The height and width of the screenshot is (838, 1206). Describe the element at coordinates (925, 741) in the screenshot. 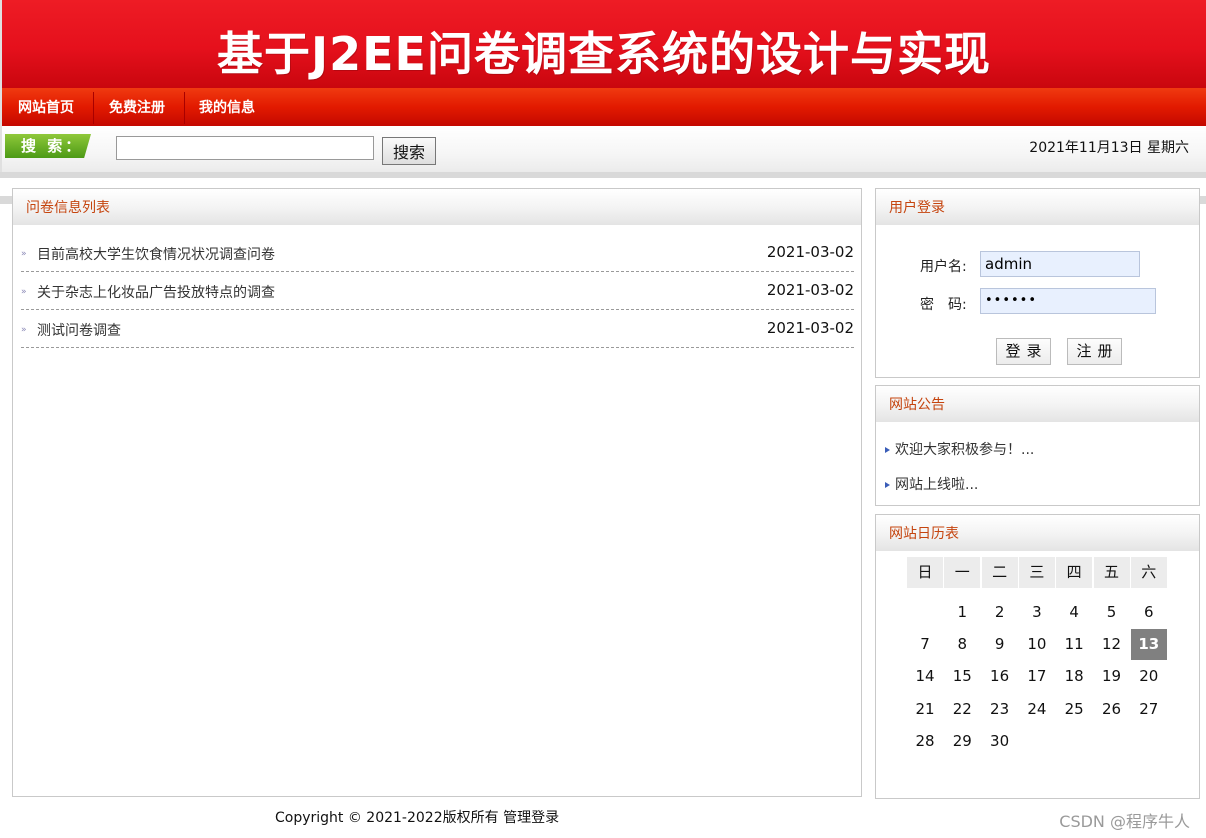

I see `calendar-day: 28` at that location.